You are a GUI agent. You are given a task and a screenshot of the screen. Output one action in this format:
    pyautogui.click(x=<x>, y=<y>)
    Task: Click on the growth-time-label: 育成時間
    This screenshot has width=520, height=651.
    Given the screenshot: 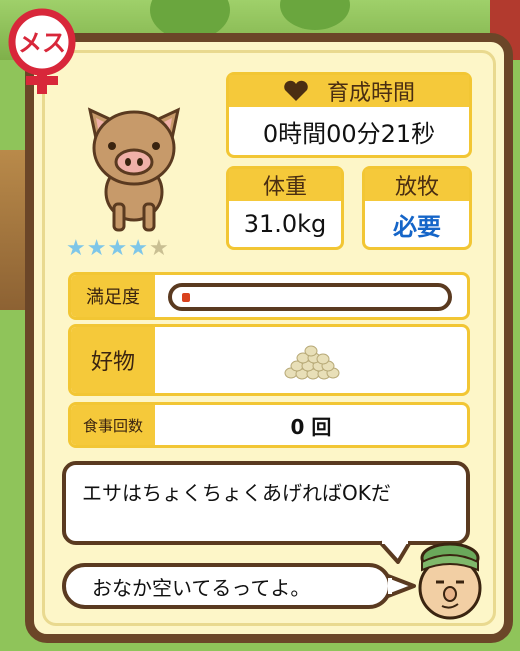 What is the action you would take?
    pyautogui.click(x=370, y=93)
    